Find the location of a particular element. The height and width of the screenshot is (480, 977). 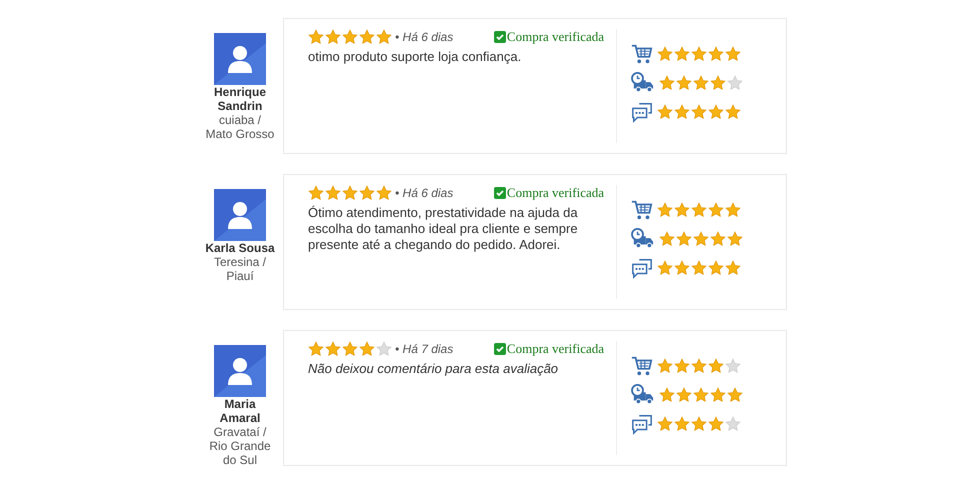

no-comment-note: Não deixou comentário para esta avaliação is located at coordinates (434, 368).